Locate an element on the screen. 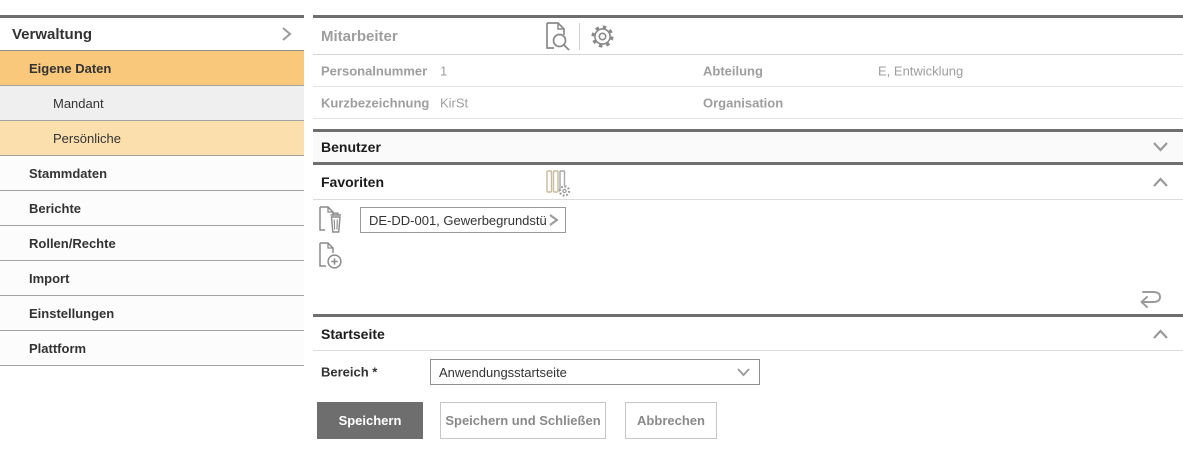 This screenshot has width=1183, height=470. favorite-item-chip: DE-DD-001, Gewerbegrundstü is located at coordinates (463, 220).